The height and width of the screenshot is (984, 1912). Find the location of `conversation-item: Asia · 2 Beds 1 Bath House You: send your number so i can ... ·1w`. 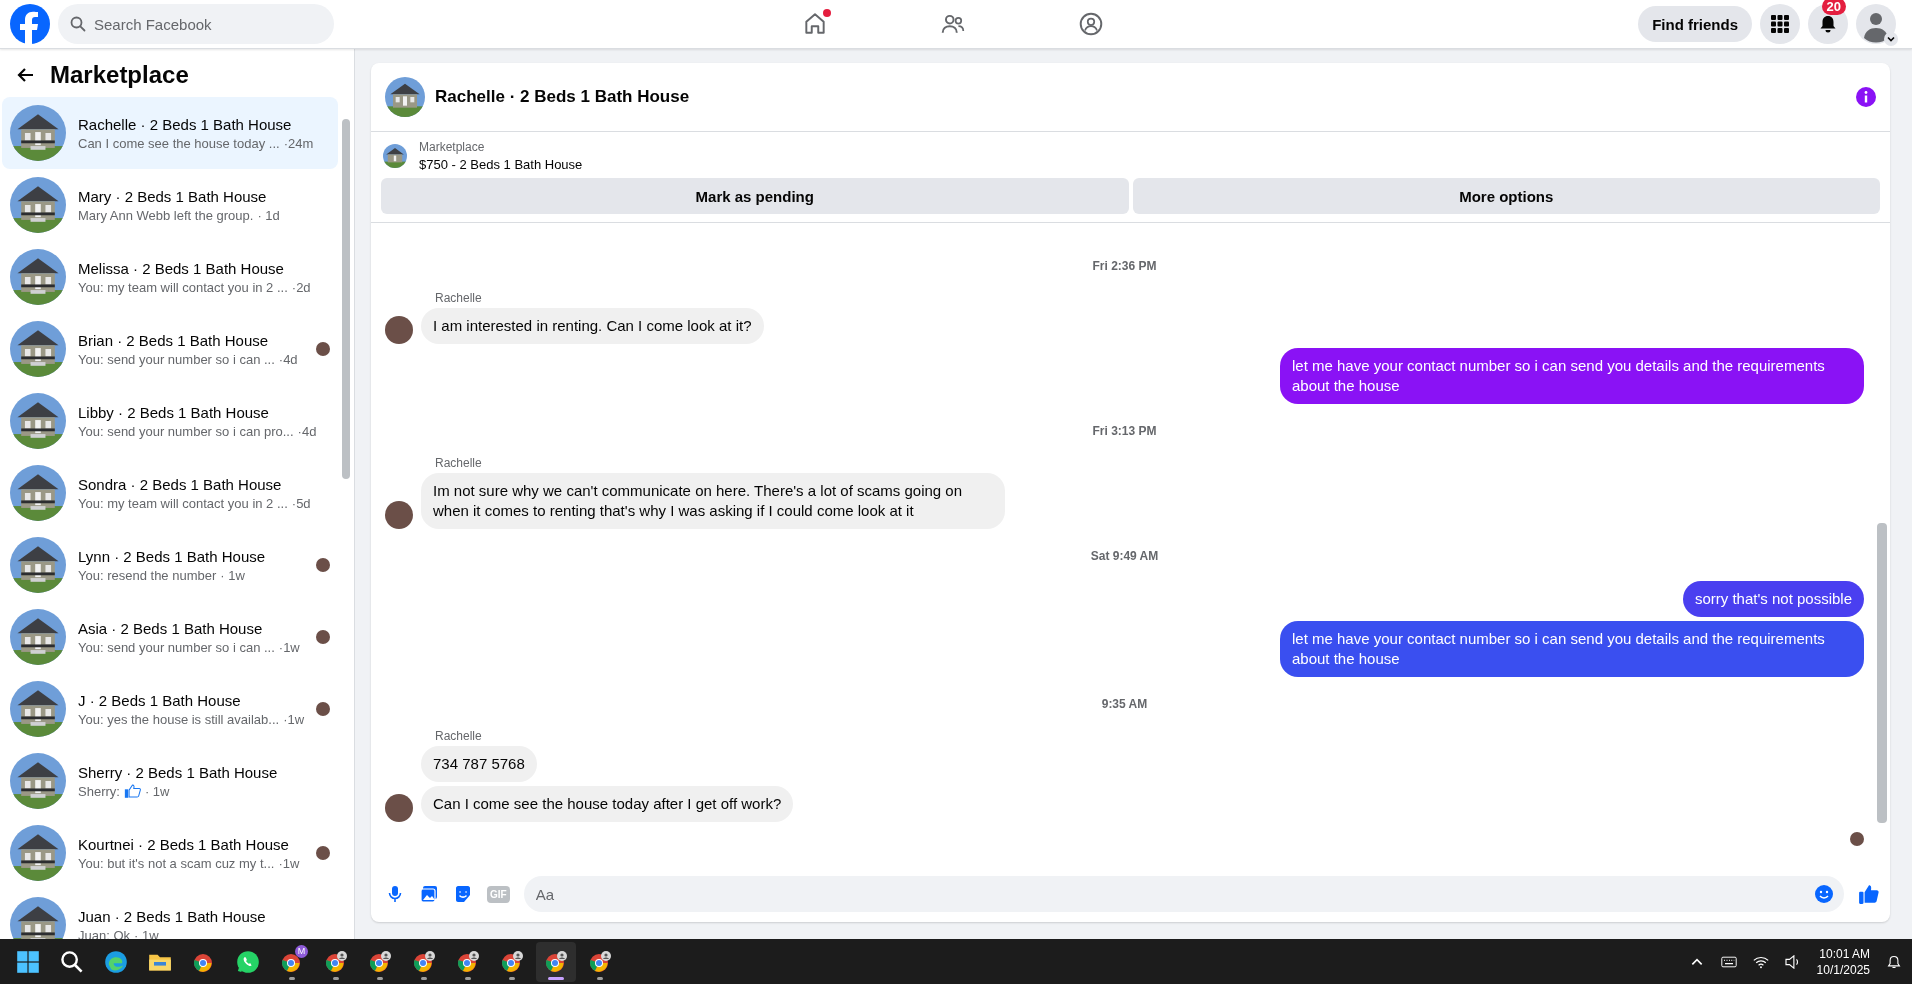

conversation-item: Asia · 2 Beds 1 Bath House You: send your number so i can ... ·1w is located at coordinates (170, 637).